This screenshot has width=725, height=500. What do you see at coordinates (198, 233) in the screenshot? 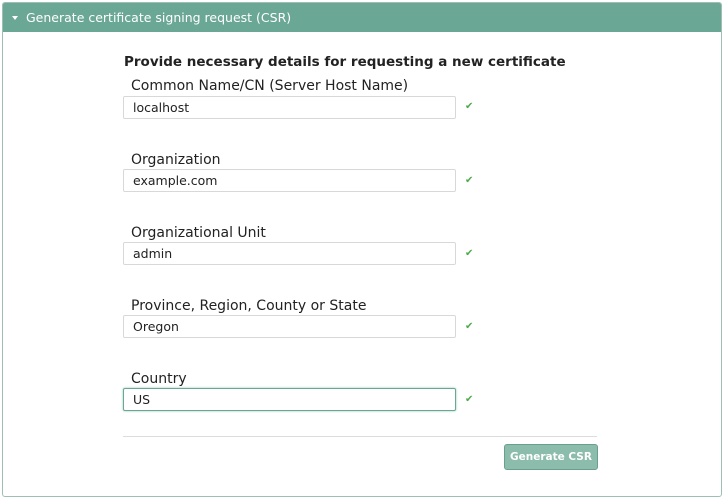
I see `organizational-unit-label: Organizational Unit` at bounding box center [198, 233].